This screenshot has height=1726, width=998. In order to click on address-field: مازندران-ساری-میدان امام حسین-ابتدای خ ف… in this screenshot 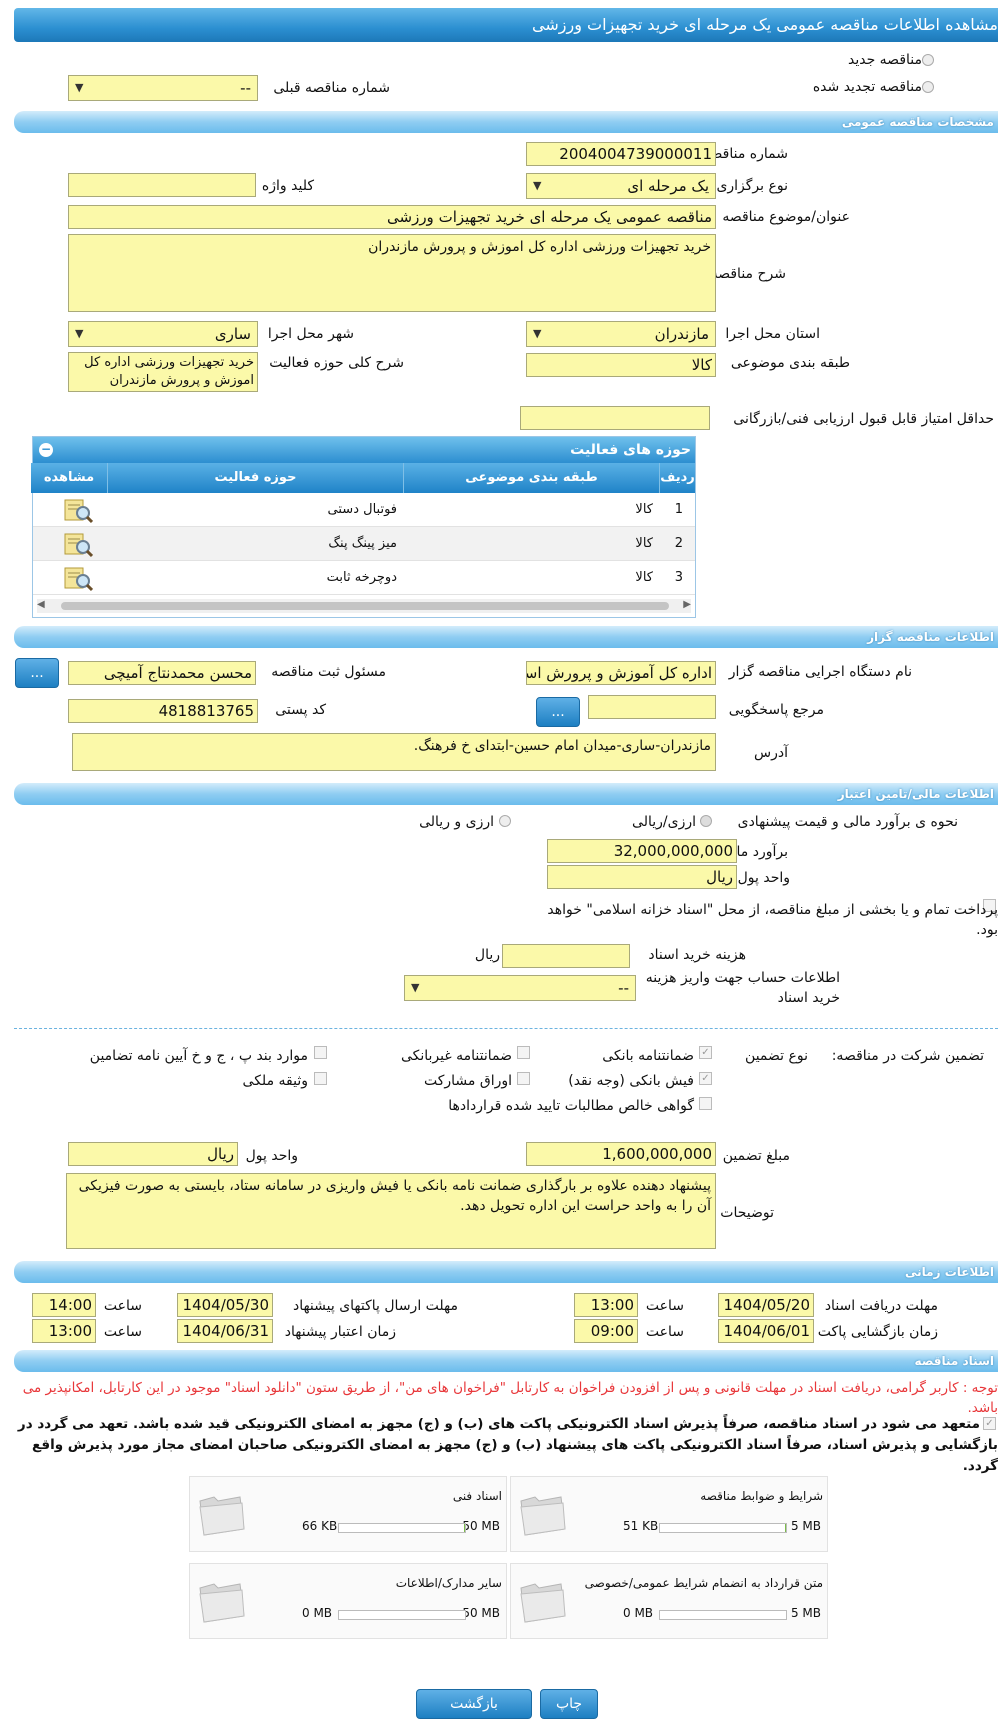, I will do `click(394, 752)`.